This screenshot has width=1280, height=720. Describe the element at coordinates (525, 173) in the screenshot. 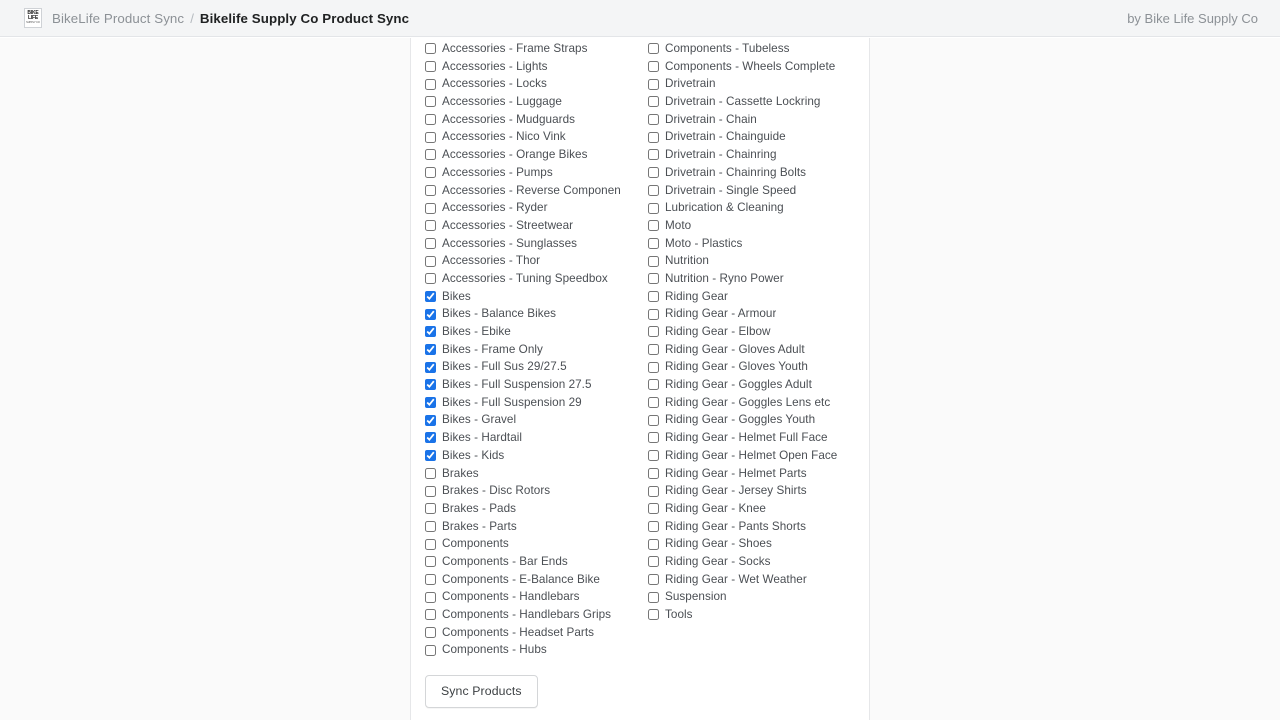

I see `collection-checkbox-row: Accessories - Pumps` at that location.